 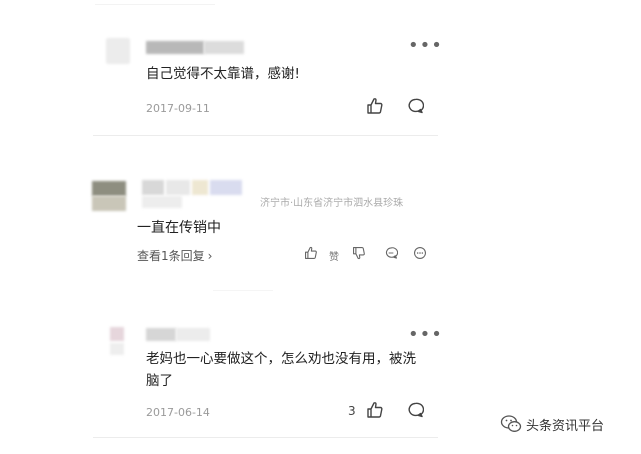 I want to click on watermark-text: 头条资讯平台, so click(x=565, y=426).